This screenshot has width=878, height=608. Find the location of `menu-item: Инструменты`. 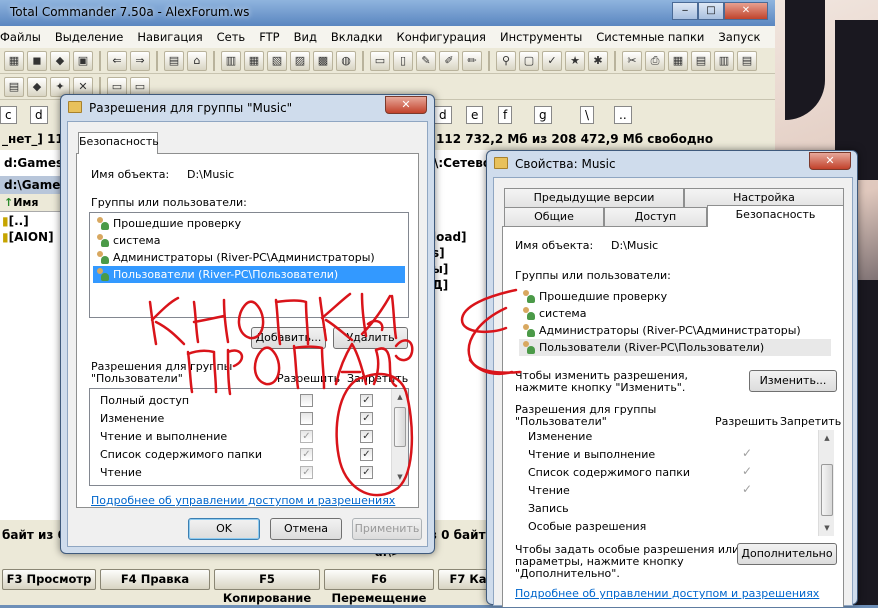

menu-item: Инструменты is located at coordinates (541, 39).